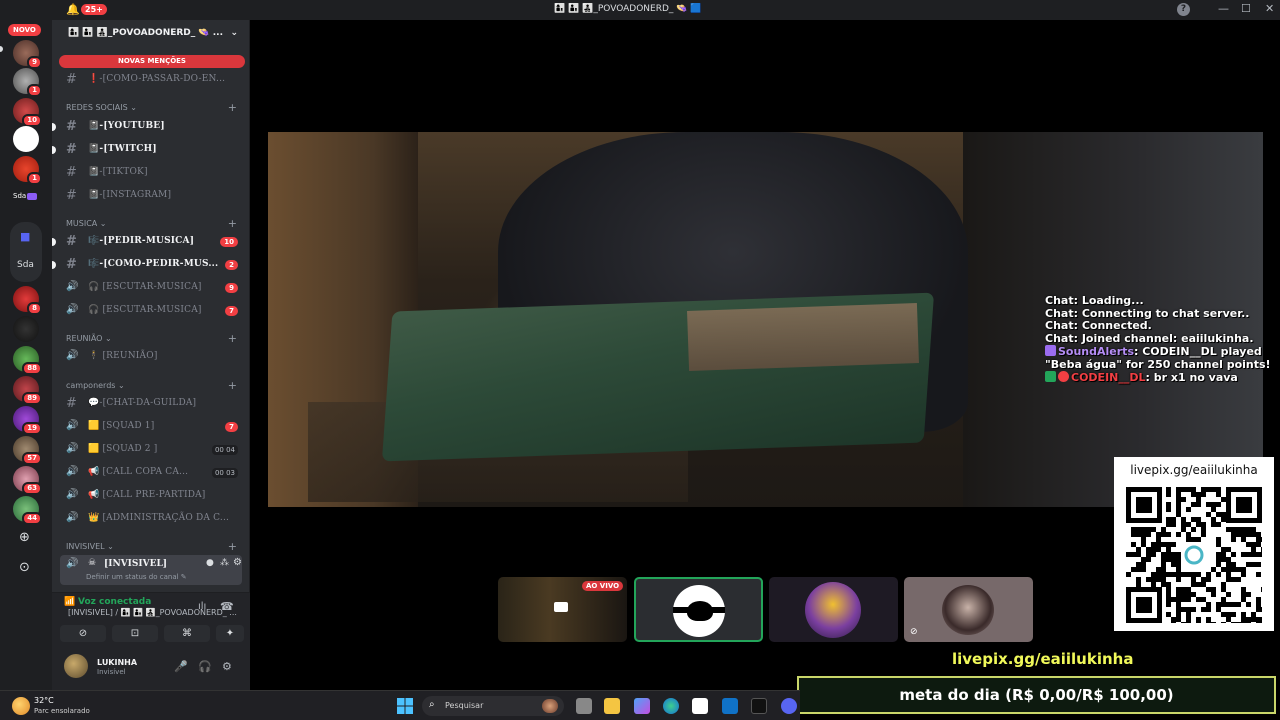 Image resolution: width=1280 pixels, height=720 pixels. What do you see at coordinates (151, 127) in the screenshot?
I see `channel-youtube: # 📓-[YOUTUBE]` at bounding box center [151, 127].